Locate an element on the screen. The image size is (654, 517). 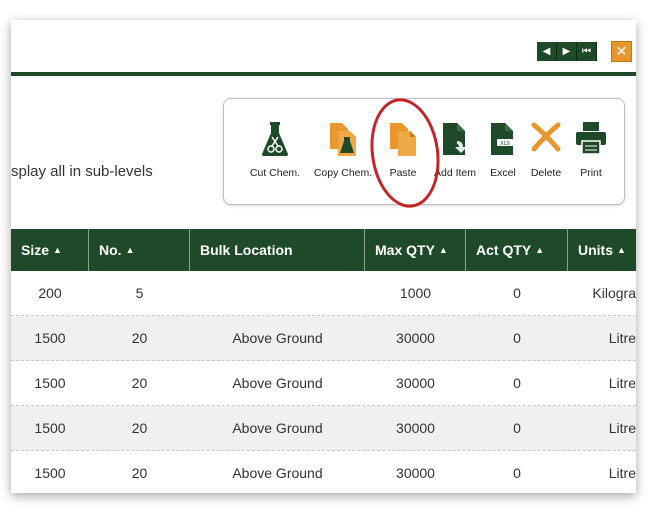
add-document-icon is located at coordinates (455, 139).